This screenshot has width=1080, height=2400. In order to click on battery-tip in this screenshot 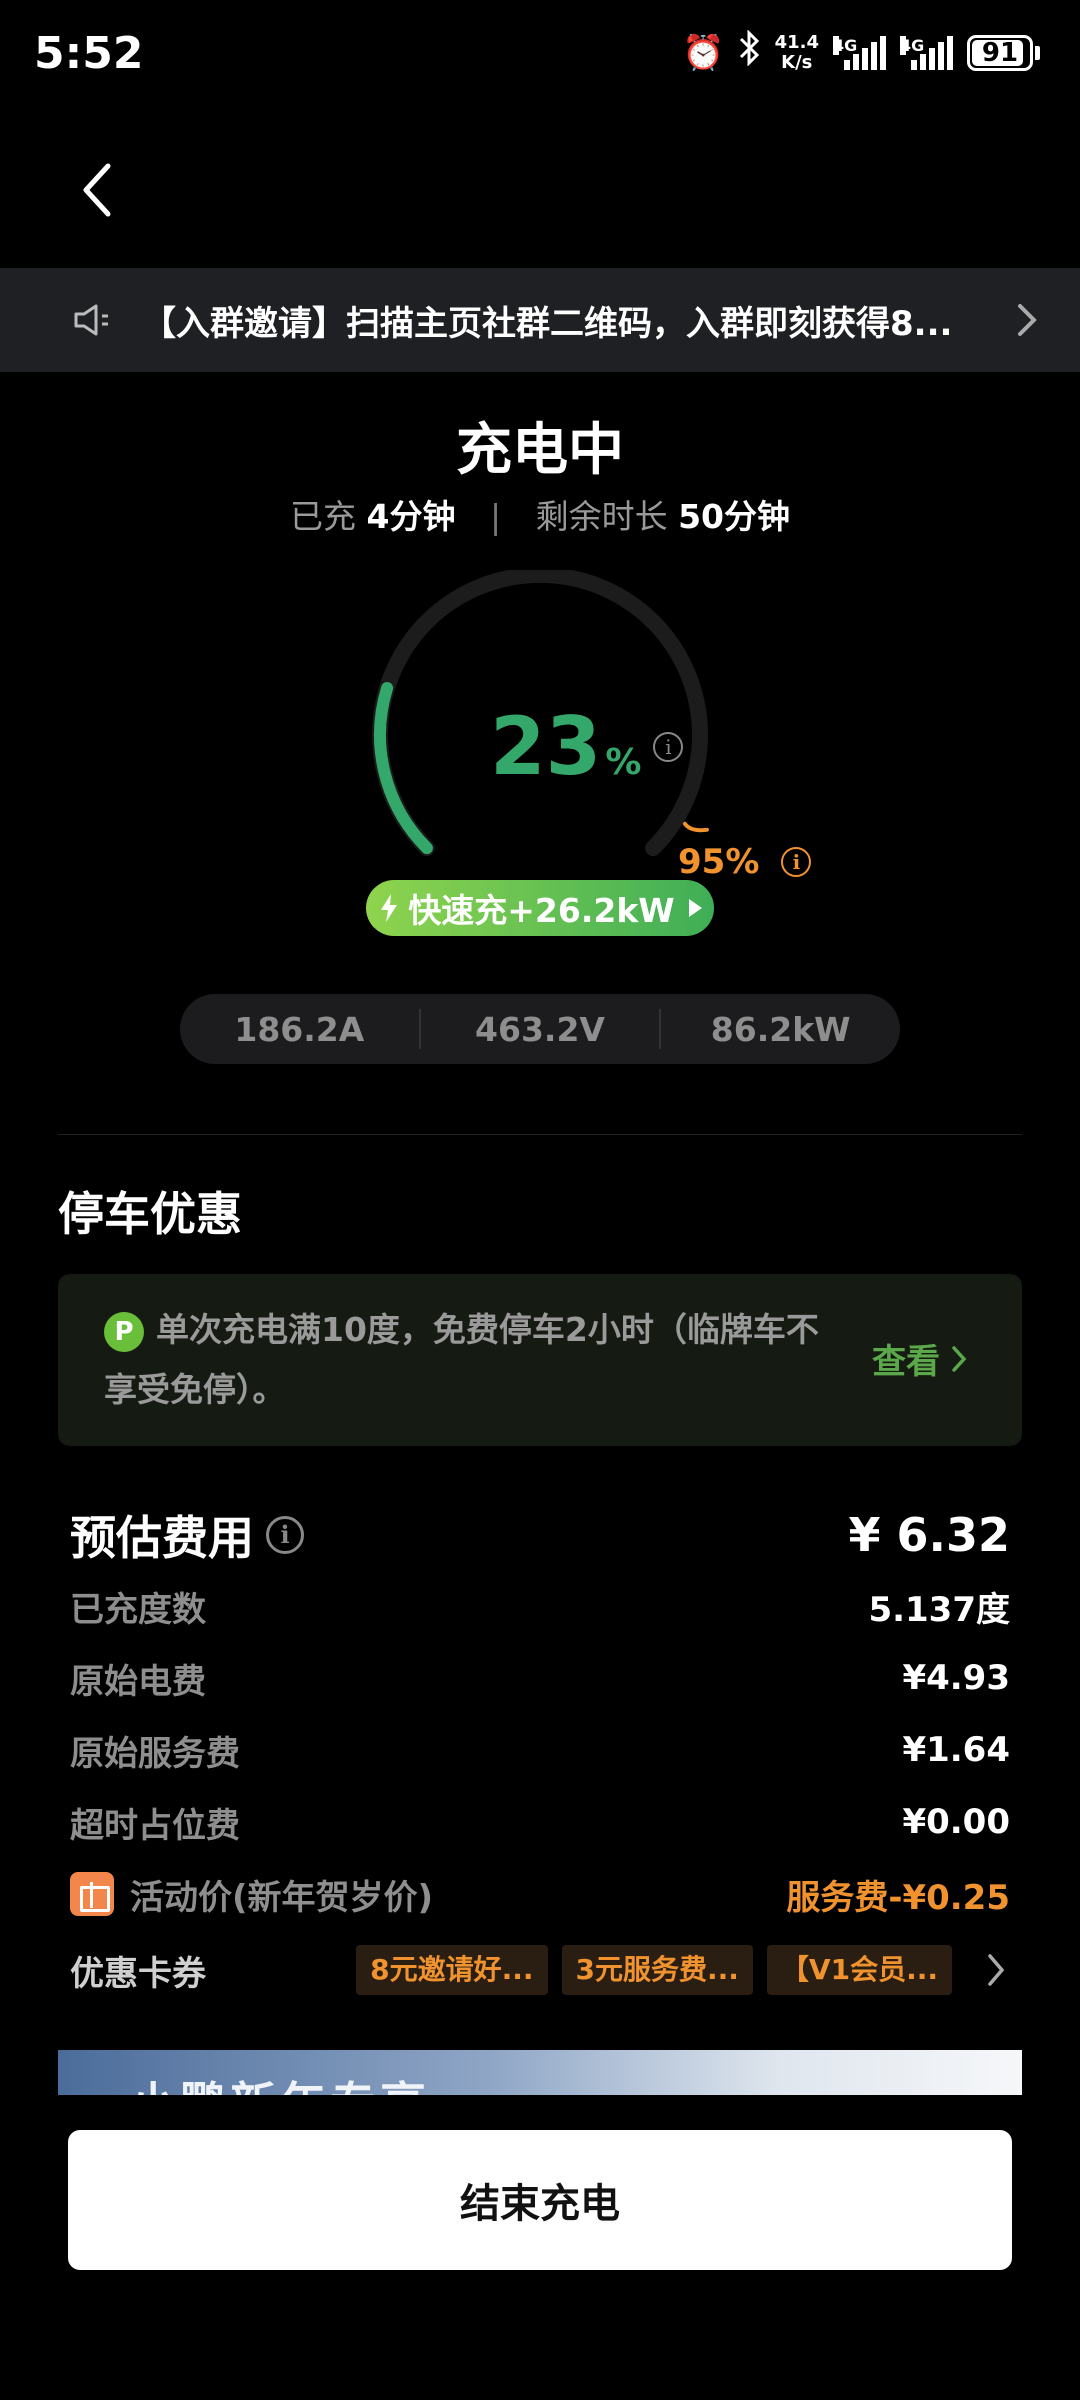, I will do `click(1037, 52)`.